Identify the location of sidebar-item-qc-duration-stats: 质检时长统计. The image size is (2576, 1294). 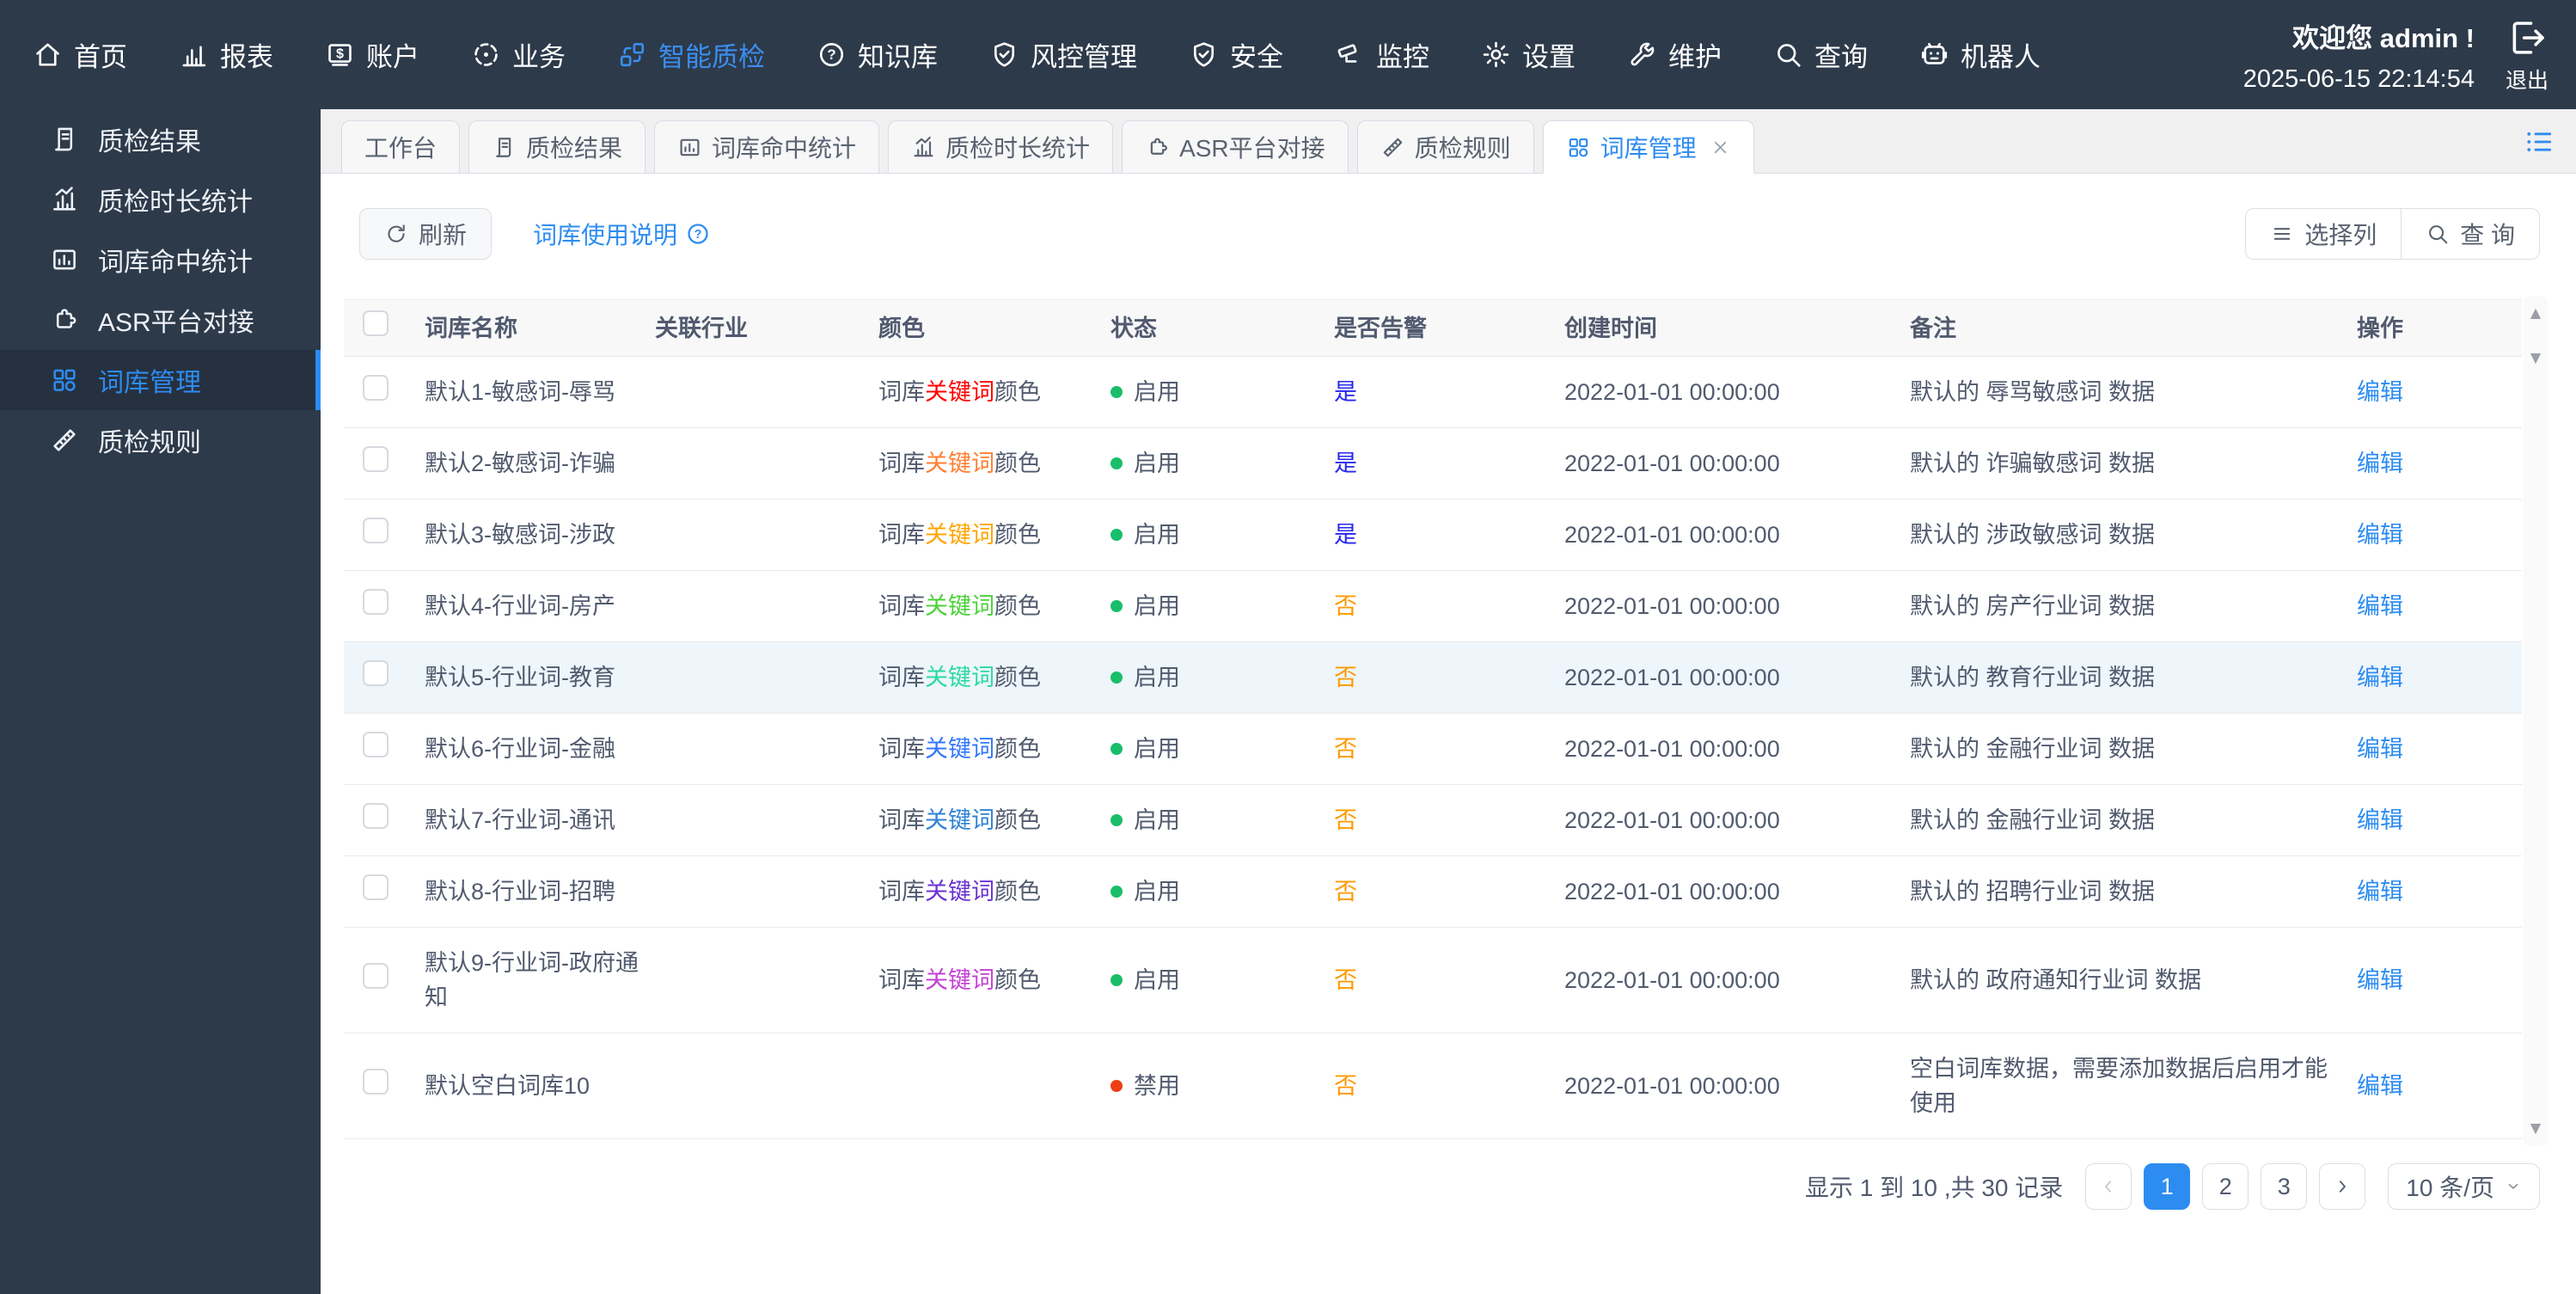
(160, 199).